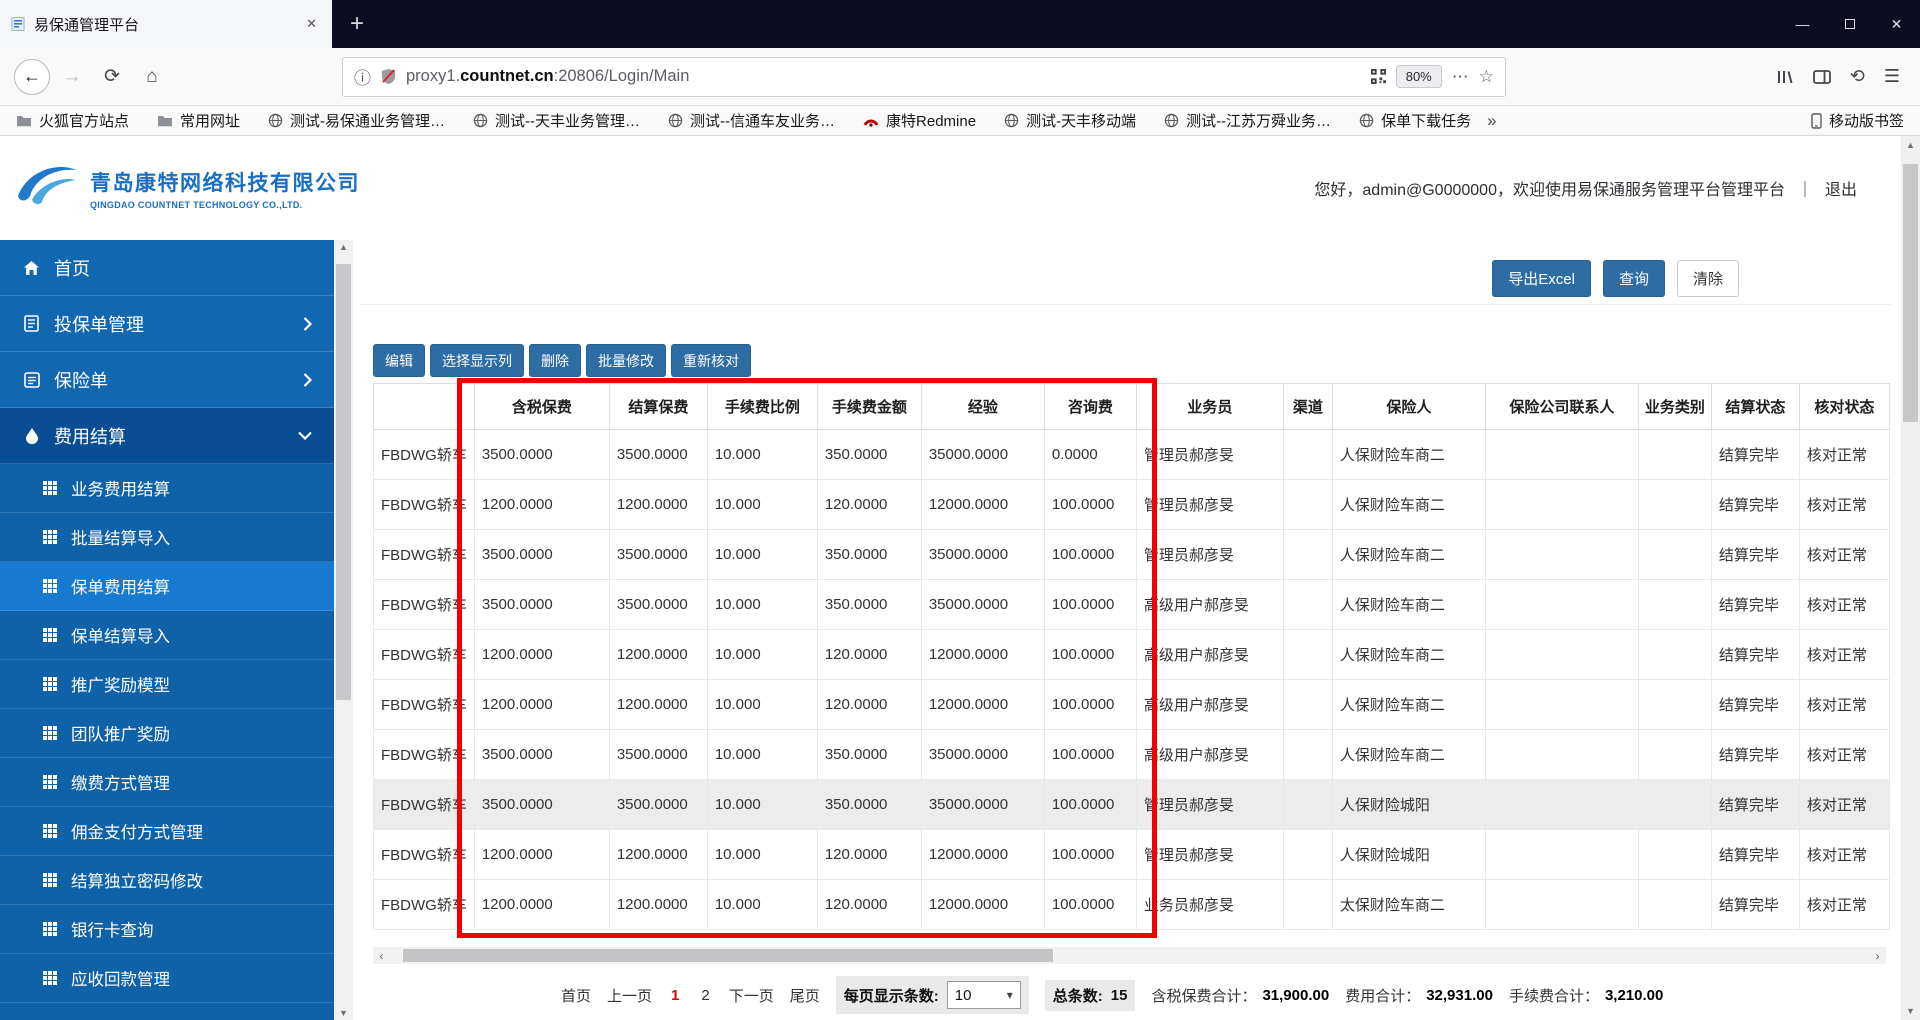  What do you see at coordinates (198, 120) in the screenshot?
I see `bookmark-item: 常用网址` at bounding box center [198, 120].